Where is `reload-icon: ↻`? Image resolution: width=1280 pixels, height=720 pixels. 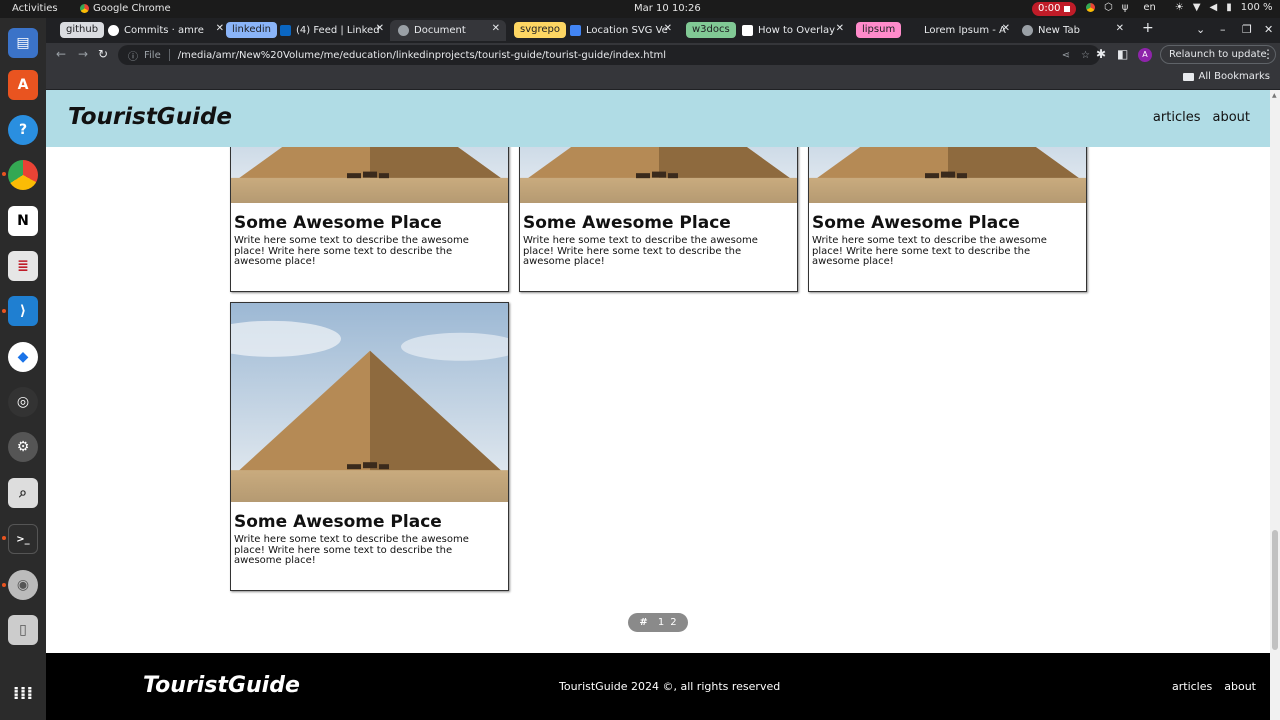
reload-icon: ↻ is located at coordinates (103, 54).